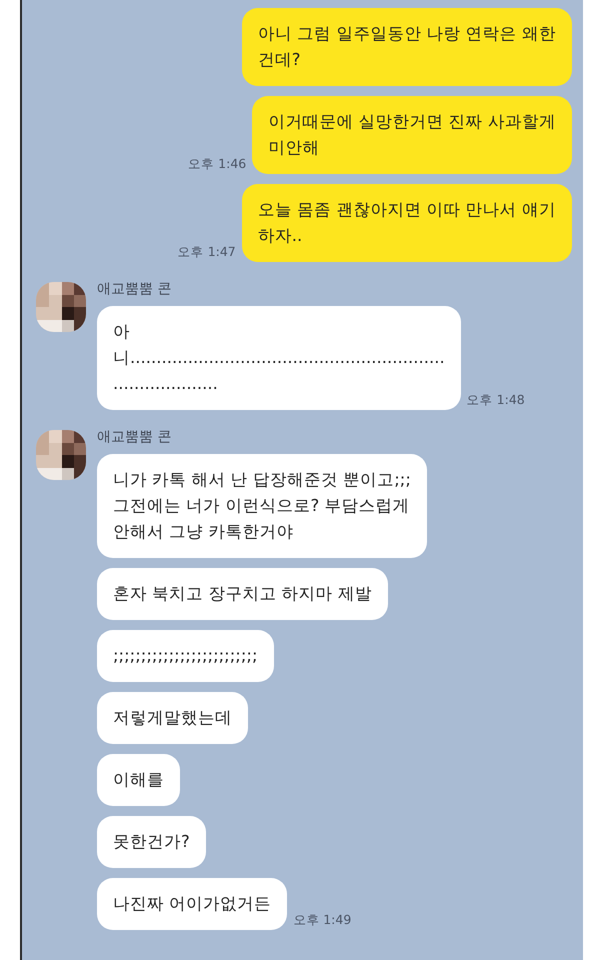  Describe the element at coordinates (185, 656) in the screenshot. I see `message-bubble: ;;;;;;;;;;;;;;;;;;;;;;;;;;` at that location.